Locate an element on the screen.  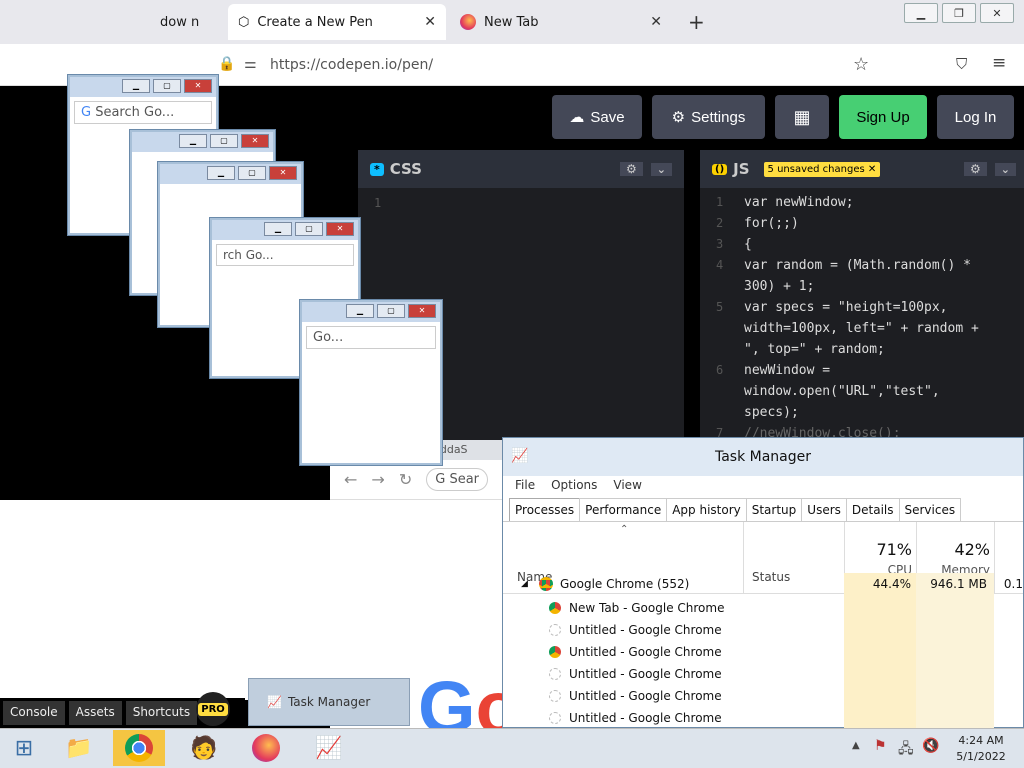
login-button: Log In is located at coordinates (975, 117).